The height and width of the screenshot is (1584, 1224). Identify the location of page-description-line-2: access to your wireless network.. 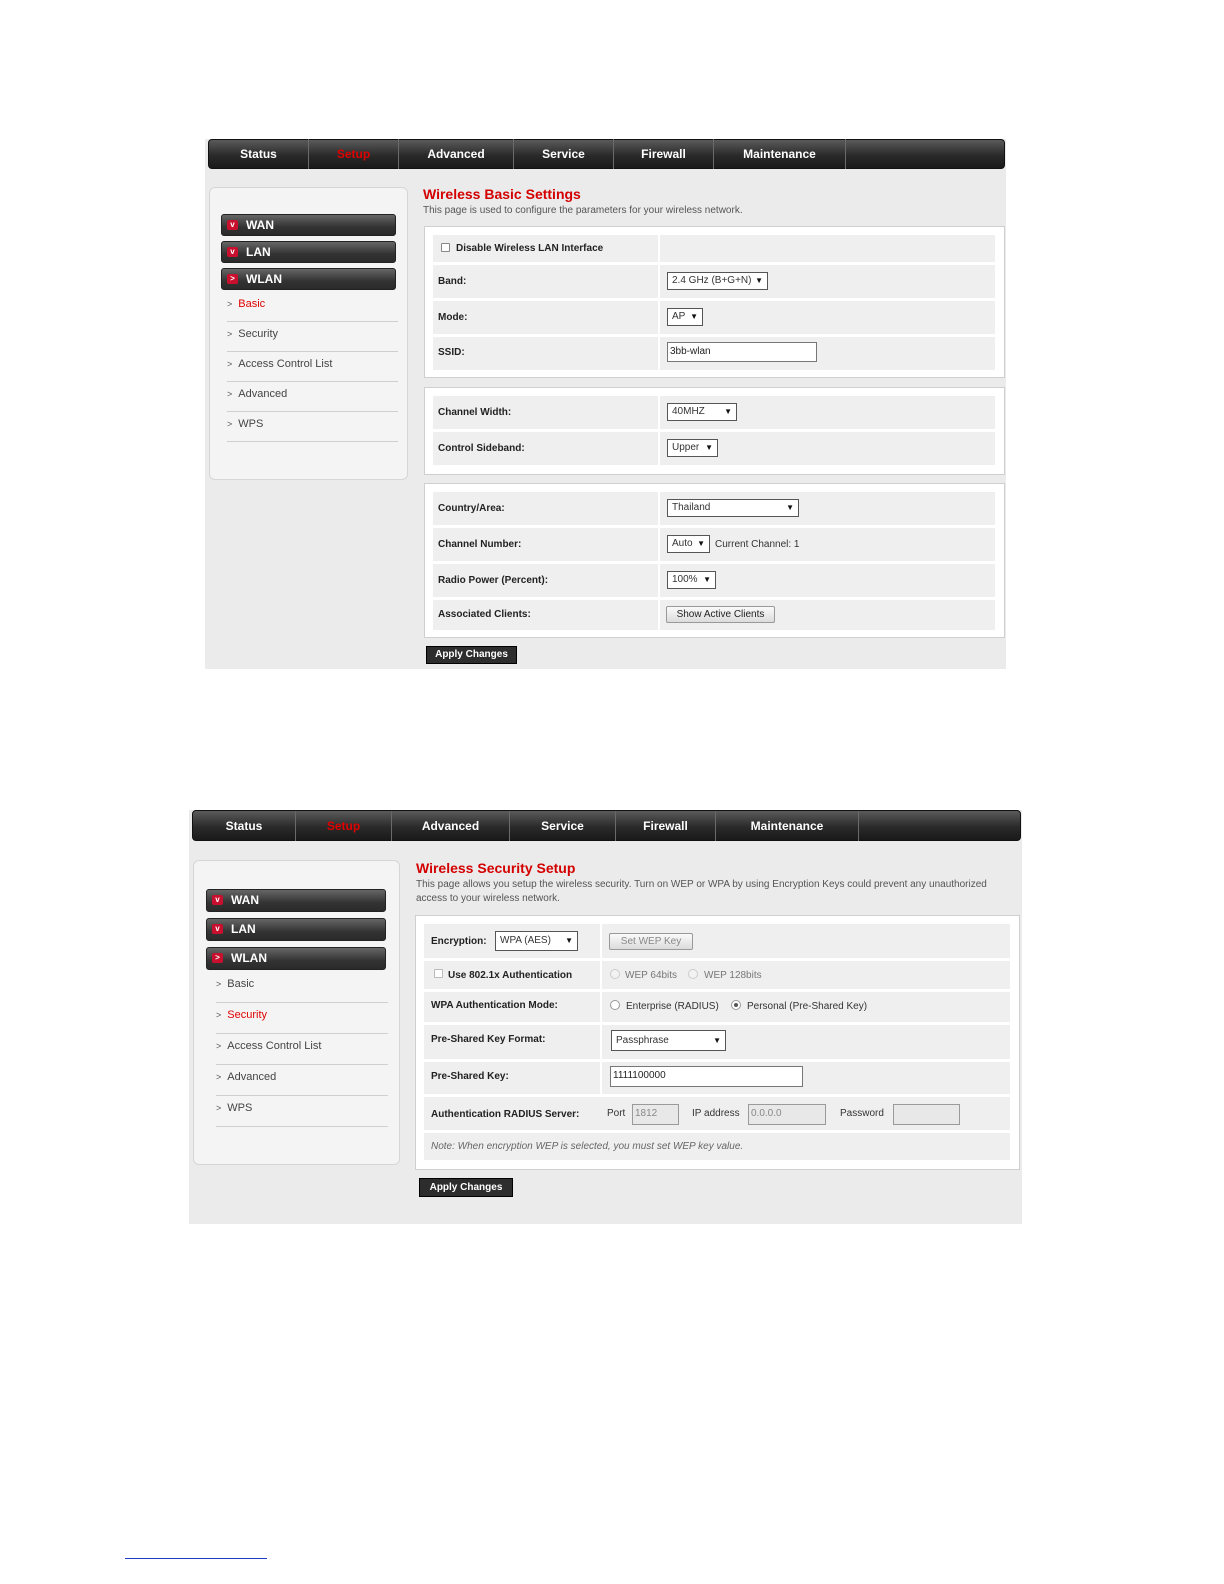
(488, 898).